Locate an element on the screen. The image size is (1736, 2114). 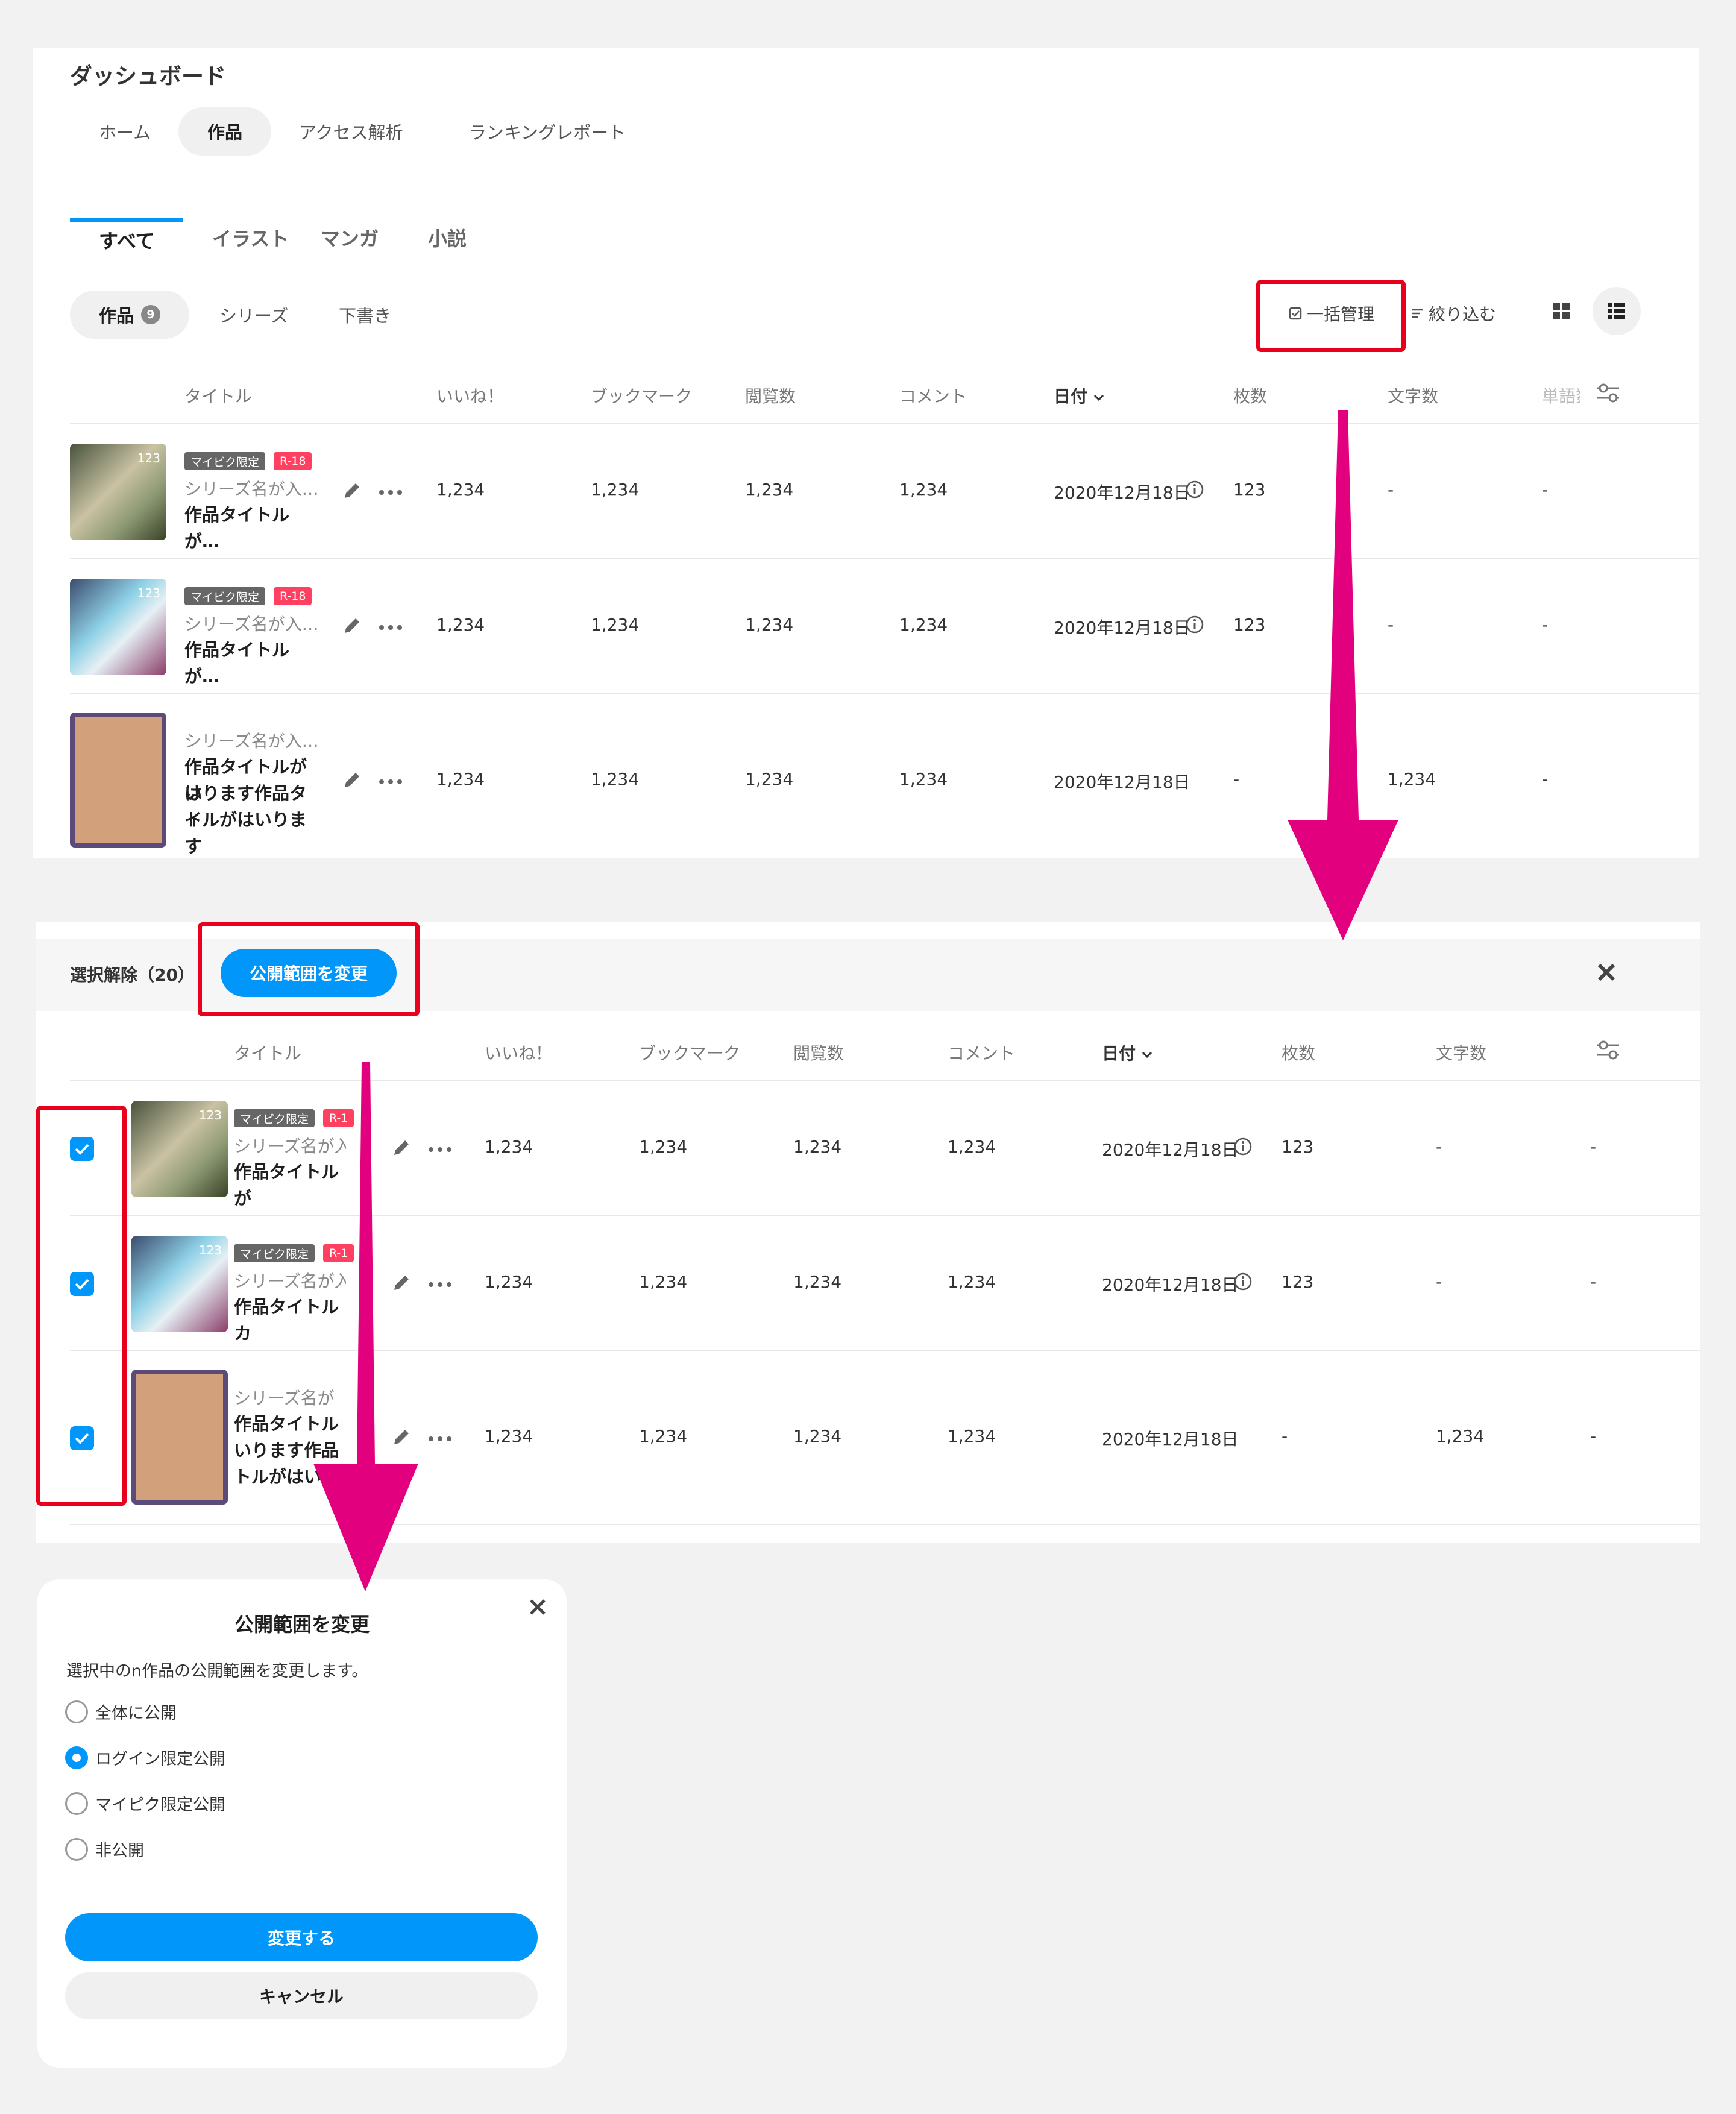
nav-tab-ranking: ランキングレポート is located at coordinates (547, 131).